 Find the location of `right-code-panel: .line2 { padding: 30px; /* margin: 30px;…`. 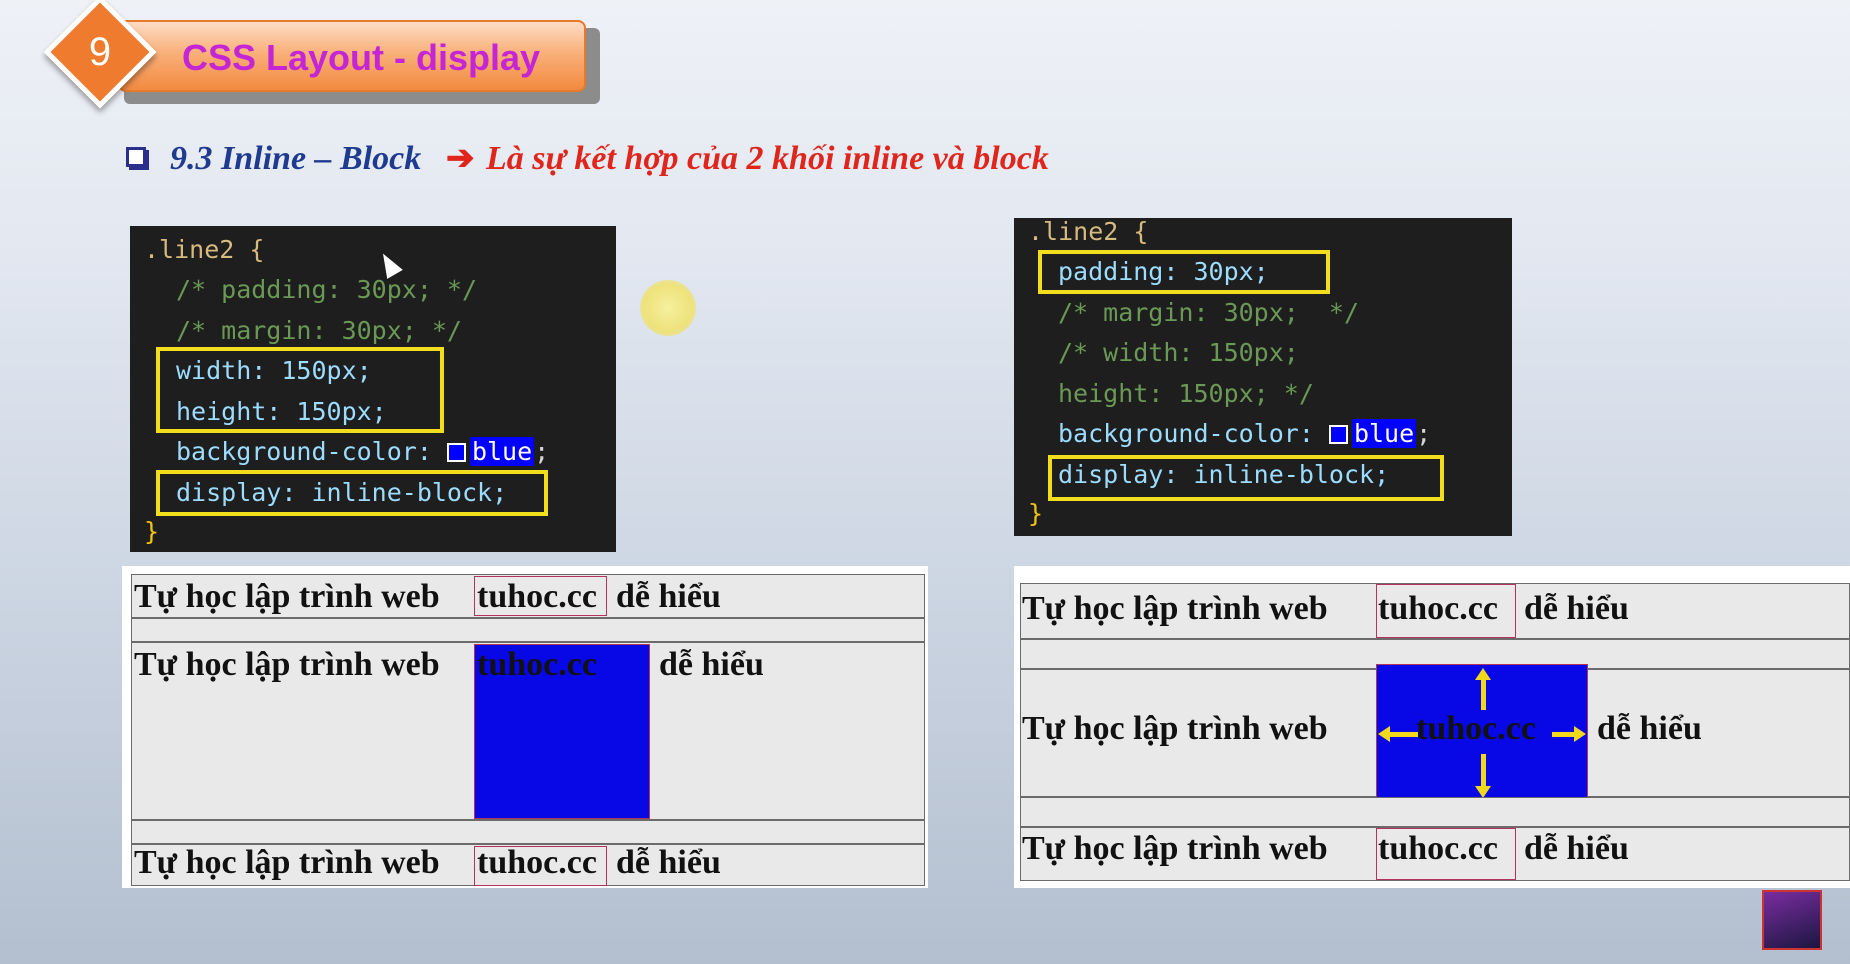

right-code-panel: .line2 { padding: 30px; /* margin: 30px;… is located at coordinates (1263, 376).